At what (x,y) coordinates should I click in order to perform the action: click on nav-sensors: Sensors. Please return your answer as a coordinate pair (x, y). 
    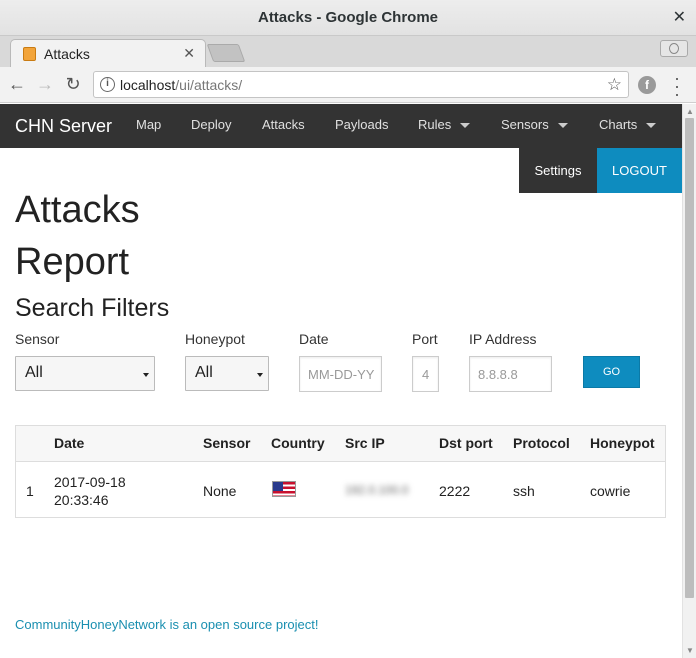
    Looking at the image, I should click on (534, 124).